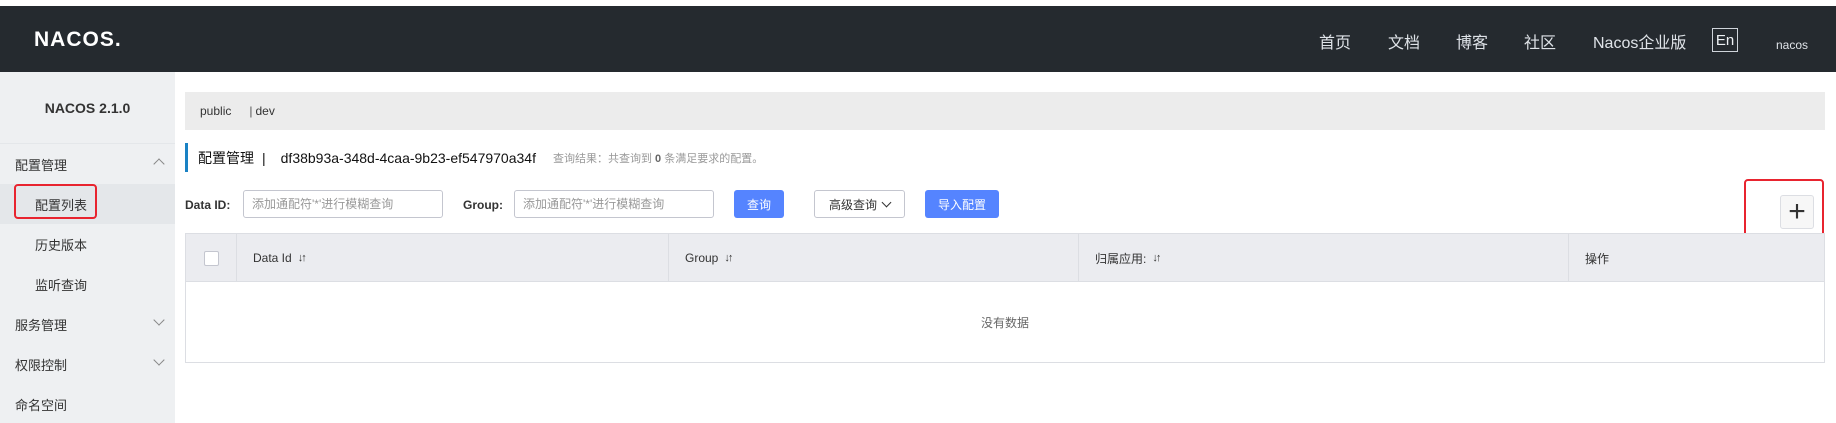 The height and width of the screenshot is (423, 1836). Describe the element at coordinates (1597, 258) in the screenshot. I see `column-label-actions: 操作` at that location.